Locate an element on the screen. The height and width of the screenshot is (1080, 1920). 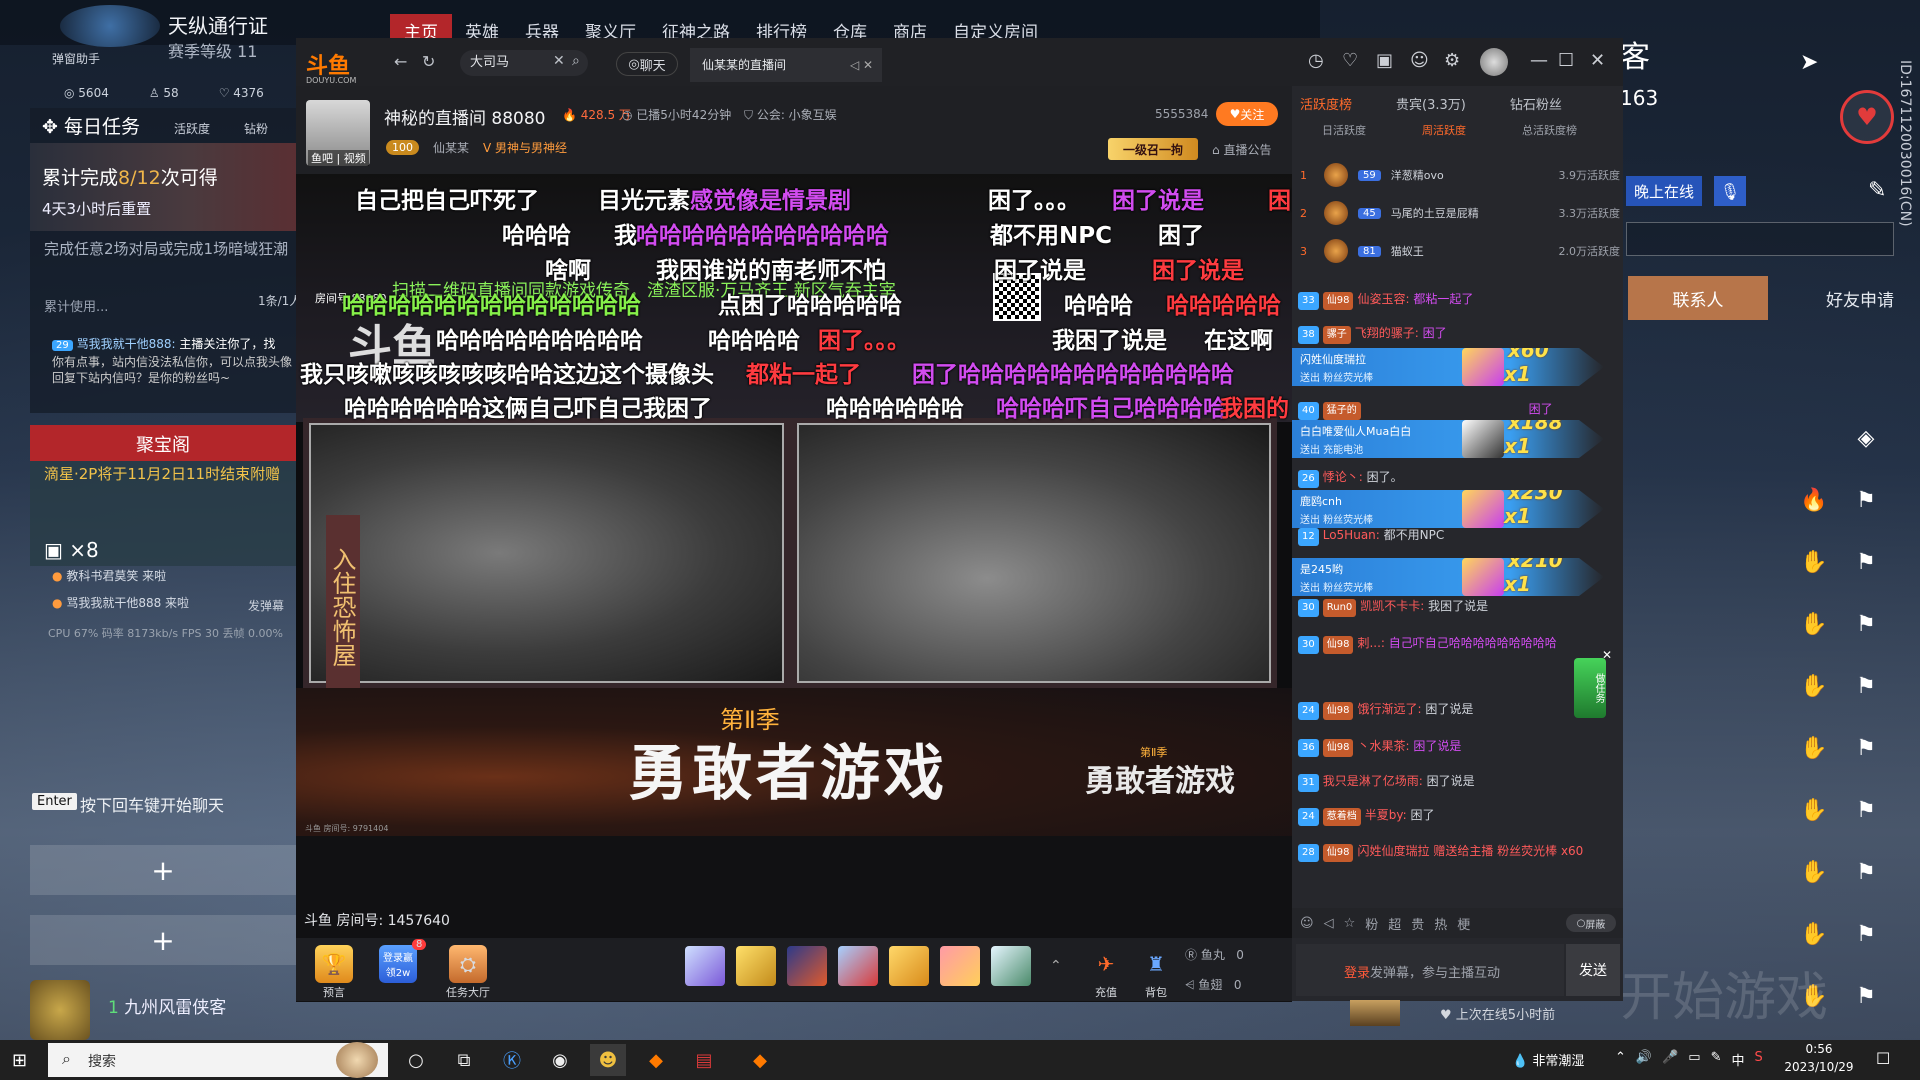
task-view-icon: ⧉ is located at coordinates (464, 1060).